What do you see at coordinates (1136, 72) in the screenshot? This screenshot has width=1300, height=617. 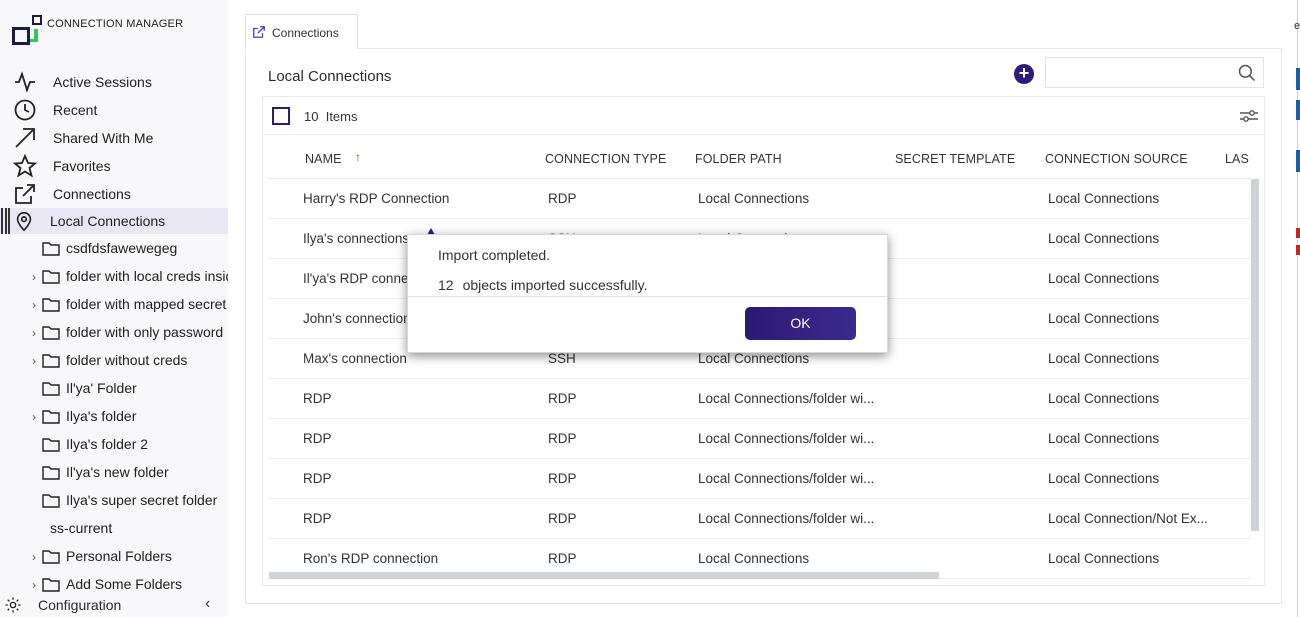 I see `search-input` at bounding box center [1136, 72].